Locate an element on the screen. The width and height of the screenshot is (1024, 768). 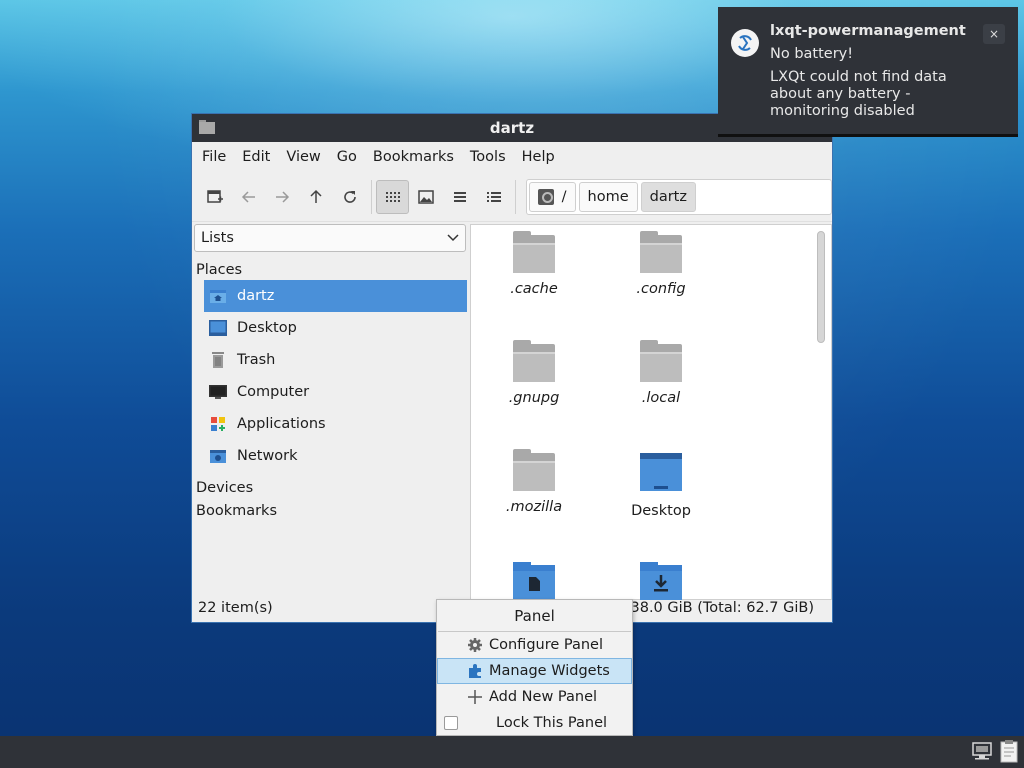
file-item: Desktop is located at coordinates (661, 486).